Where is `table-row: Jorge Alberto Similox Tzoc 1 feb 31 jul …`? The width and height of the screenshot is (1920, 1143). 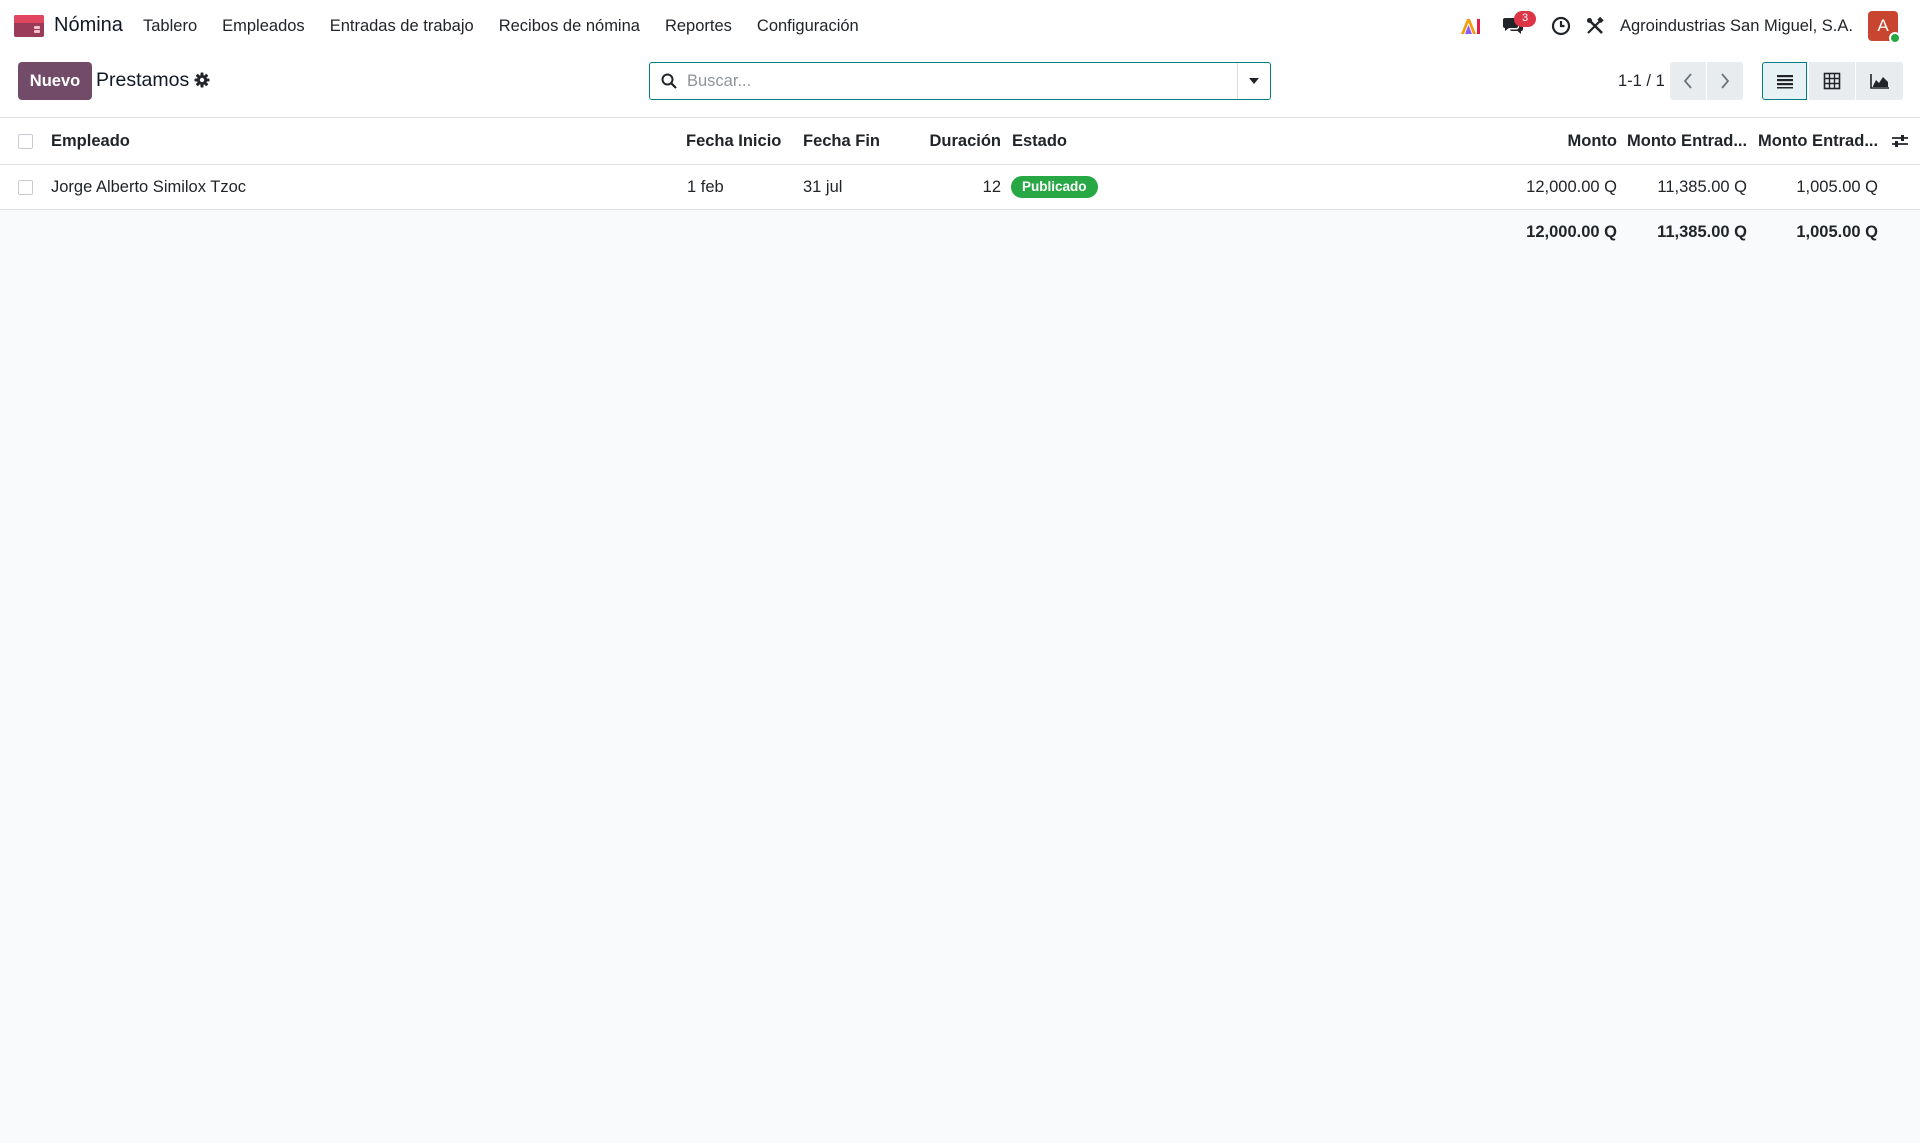
table-row: Jorge Alberto Similox Tzoc 1 feb 31 jul … is located at coordinates (960, 187).